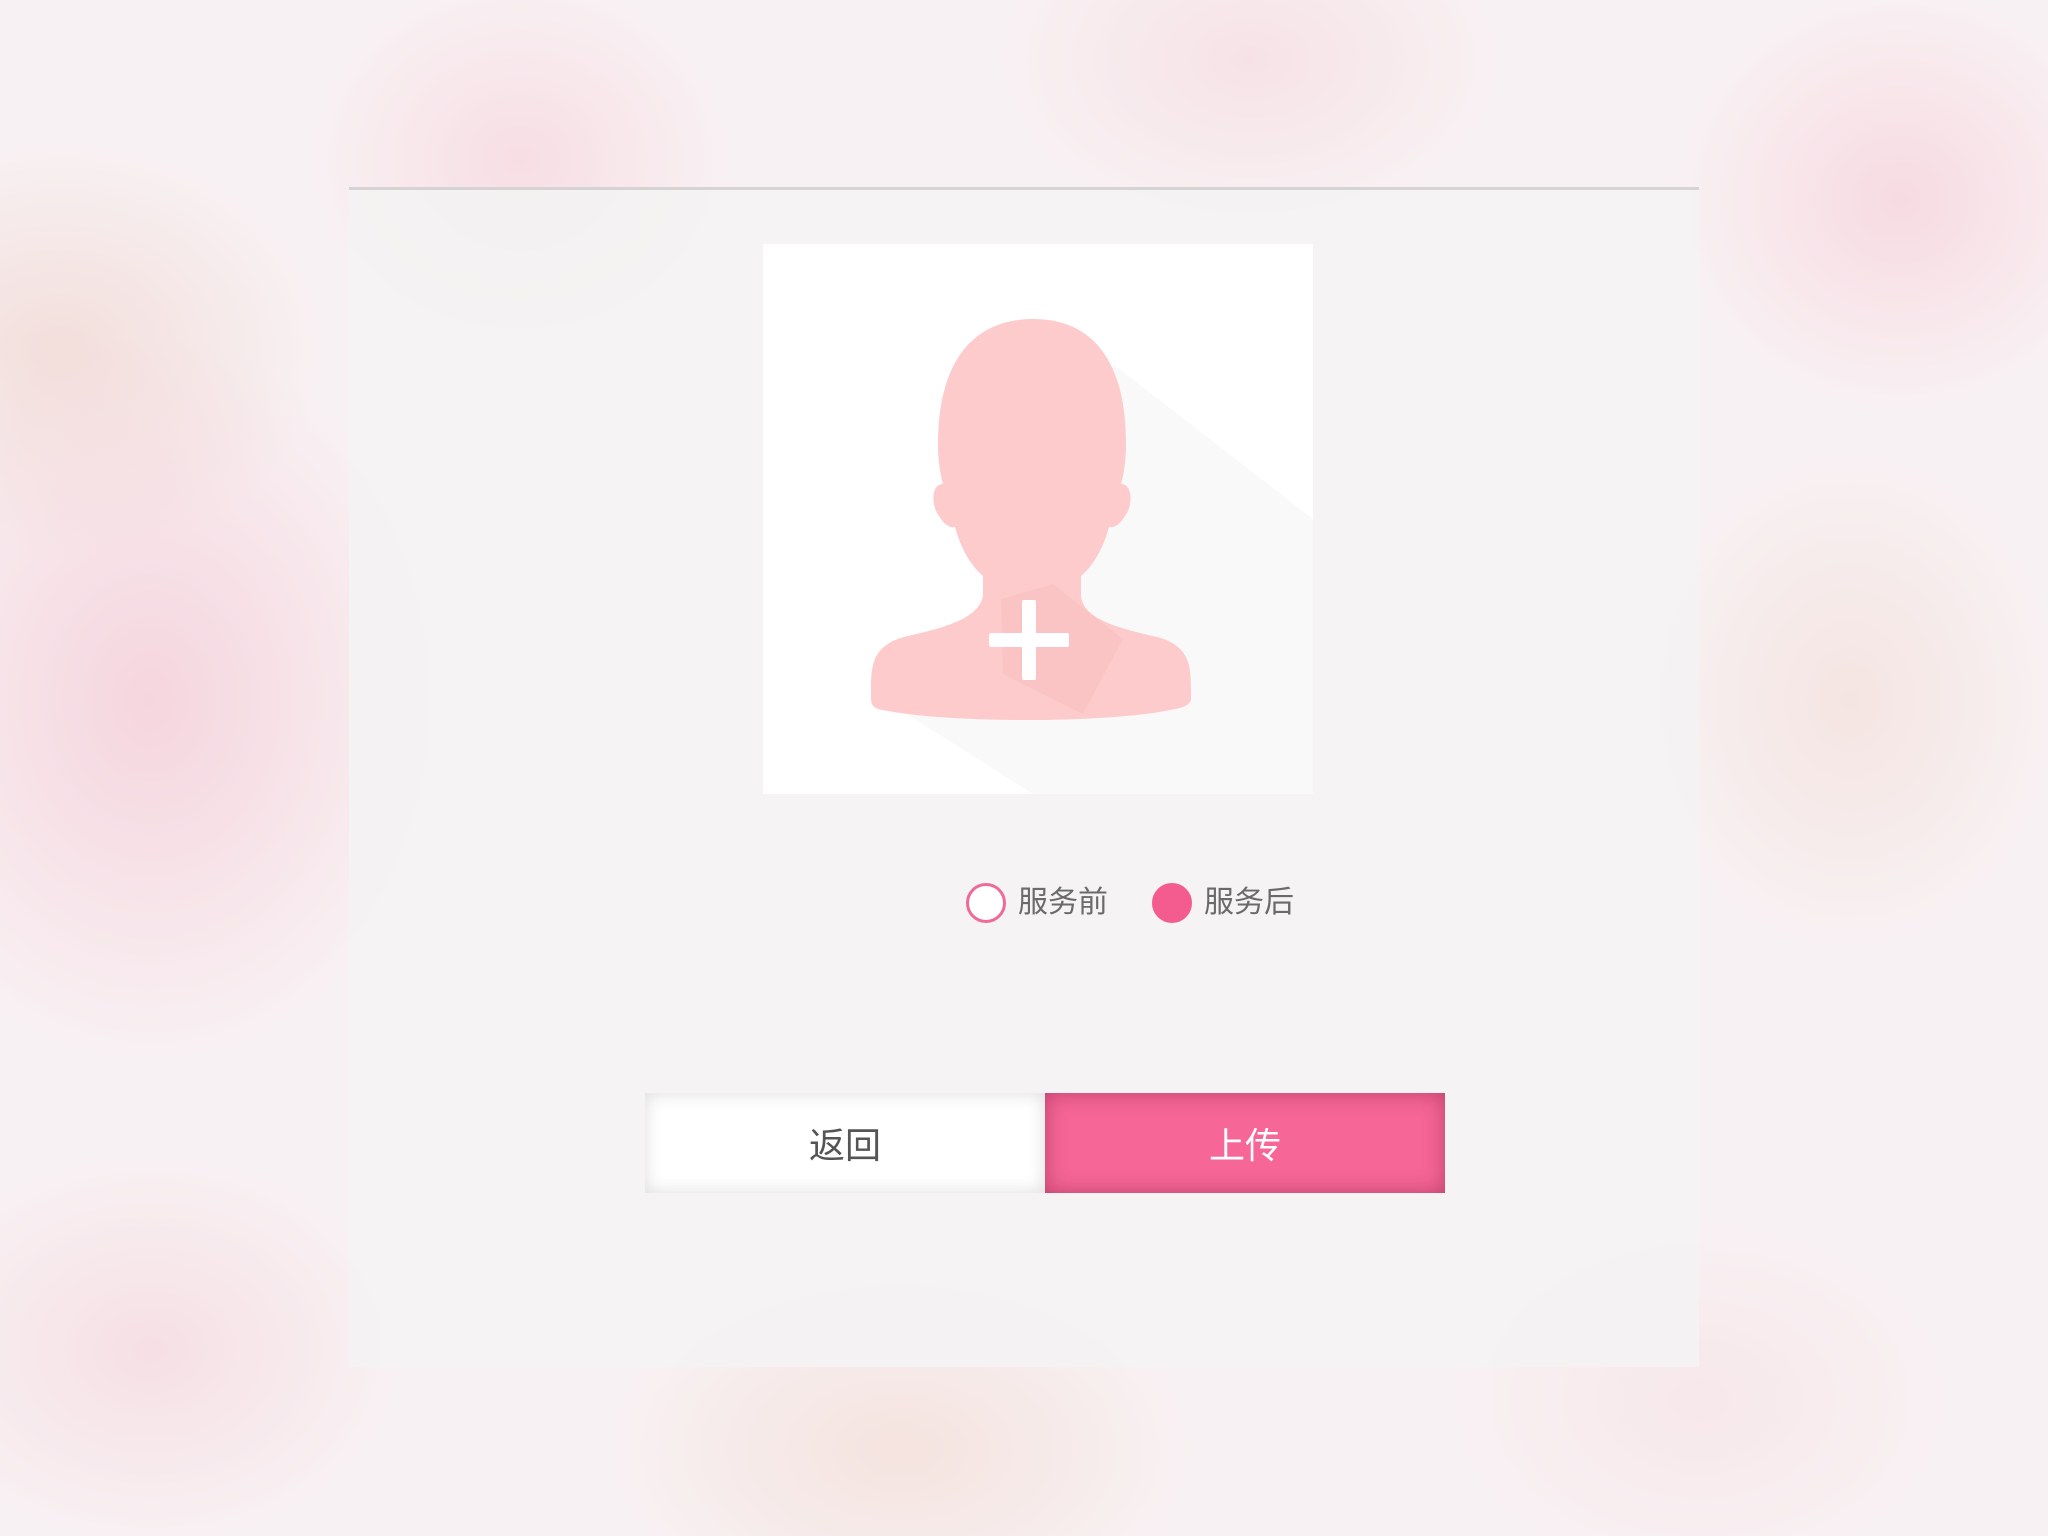  I want to click on radio-before-service: 服务前, so click(1037, 903).